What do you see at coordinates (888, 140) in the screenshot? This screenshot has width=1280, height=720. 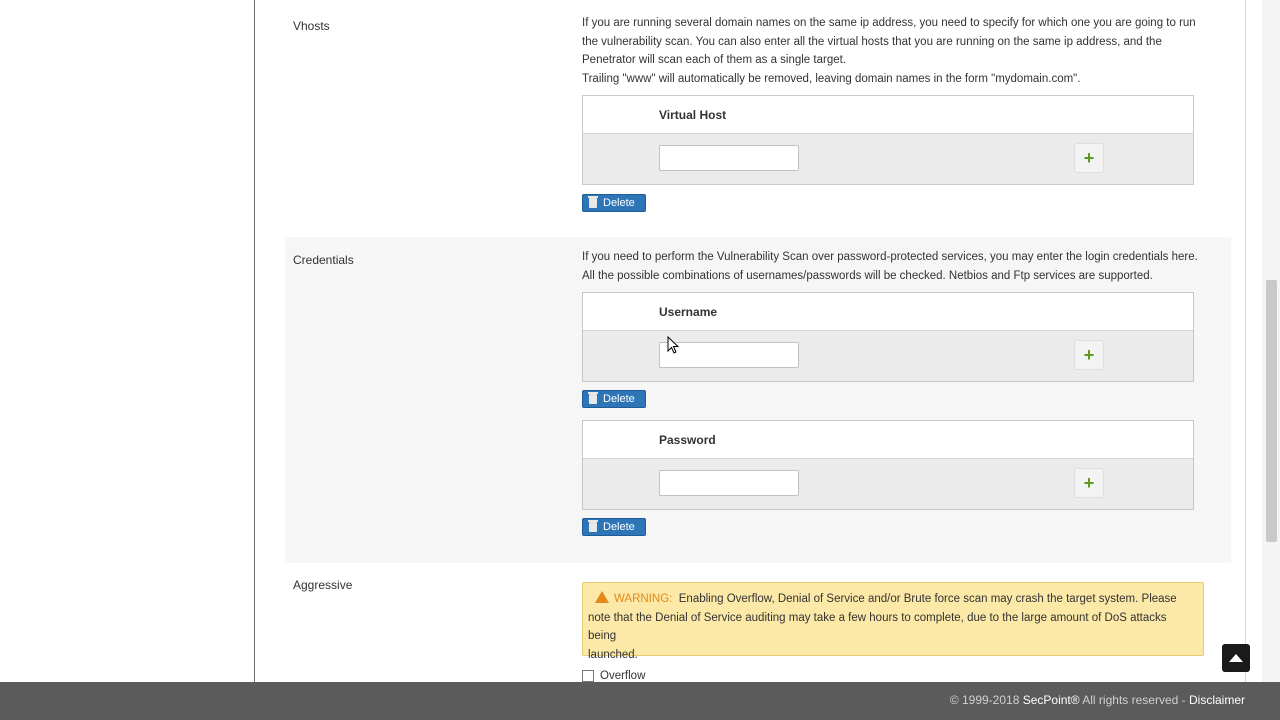 I see `virtual-host-table: Virtual Host +` at bounding box center [888, 140].